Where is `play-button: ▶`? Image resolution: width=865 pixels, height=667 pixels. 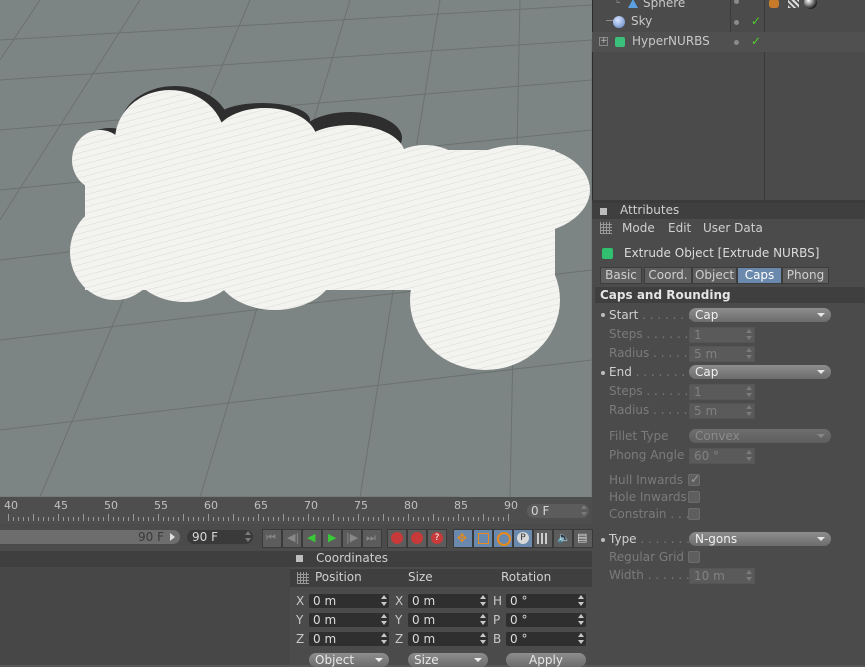
play-button: ▶ is located at coordinates (332, 538).